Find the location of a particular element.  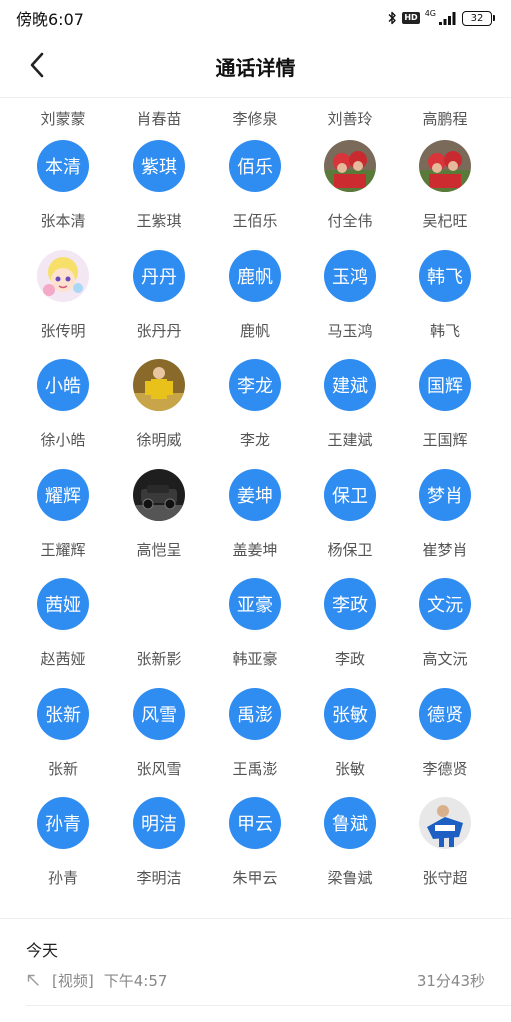

avatar: 德贤 is located at coordinates (445, 713).